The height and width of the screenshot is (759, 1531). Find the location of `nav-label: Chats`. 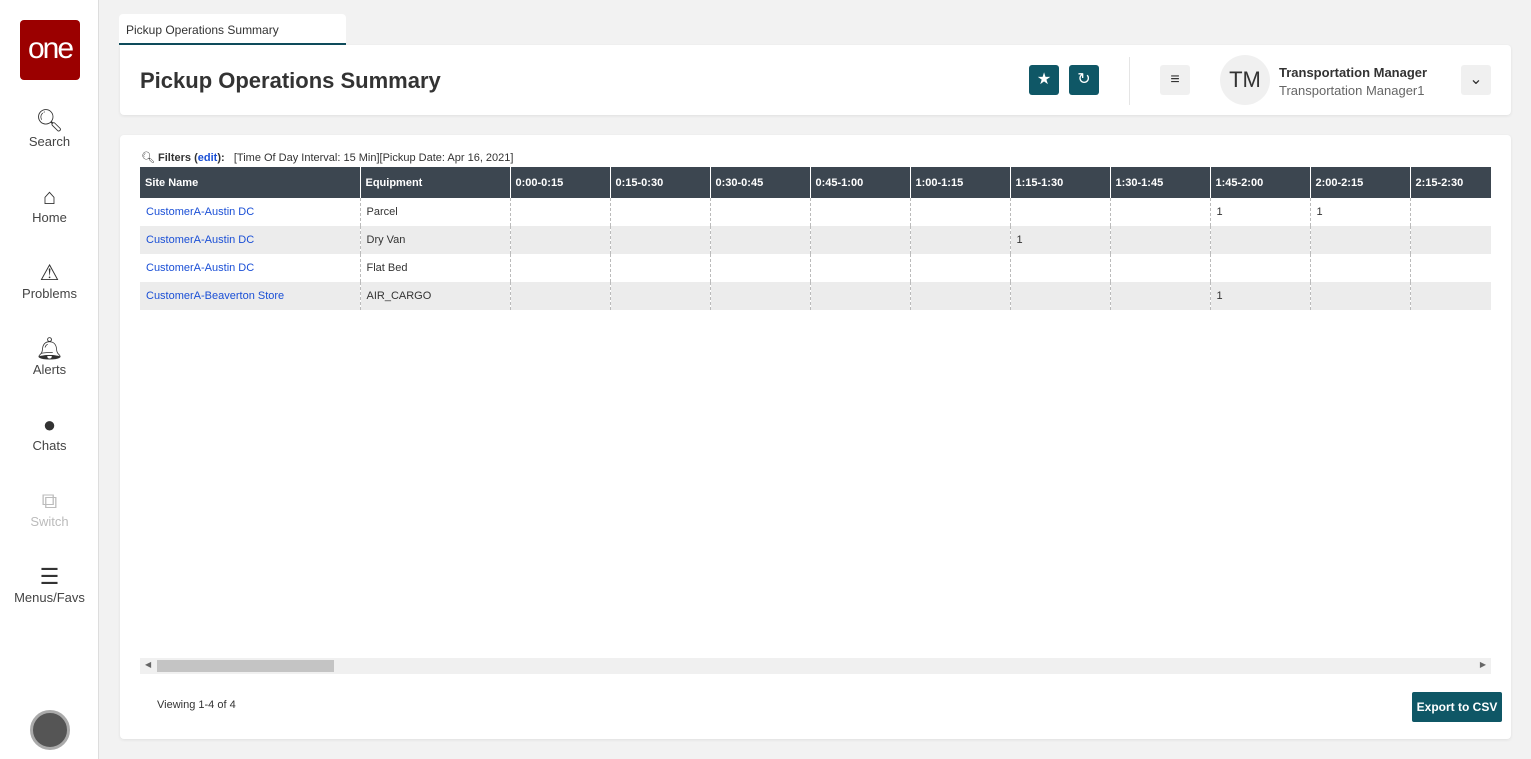

nav-label: Chats is located at coordinates (49, 445).